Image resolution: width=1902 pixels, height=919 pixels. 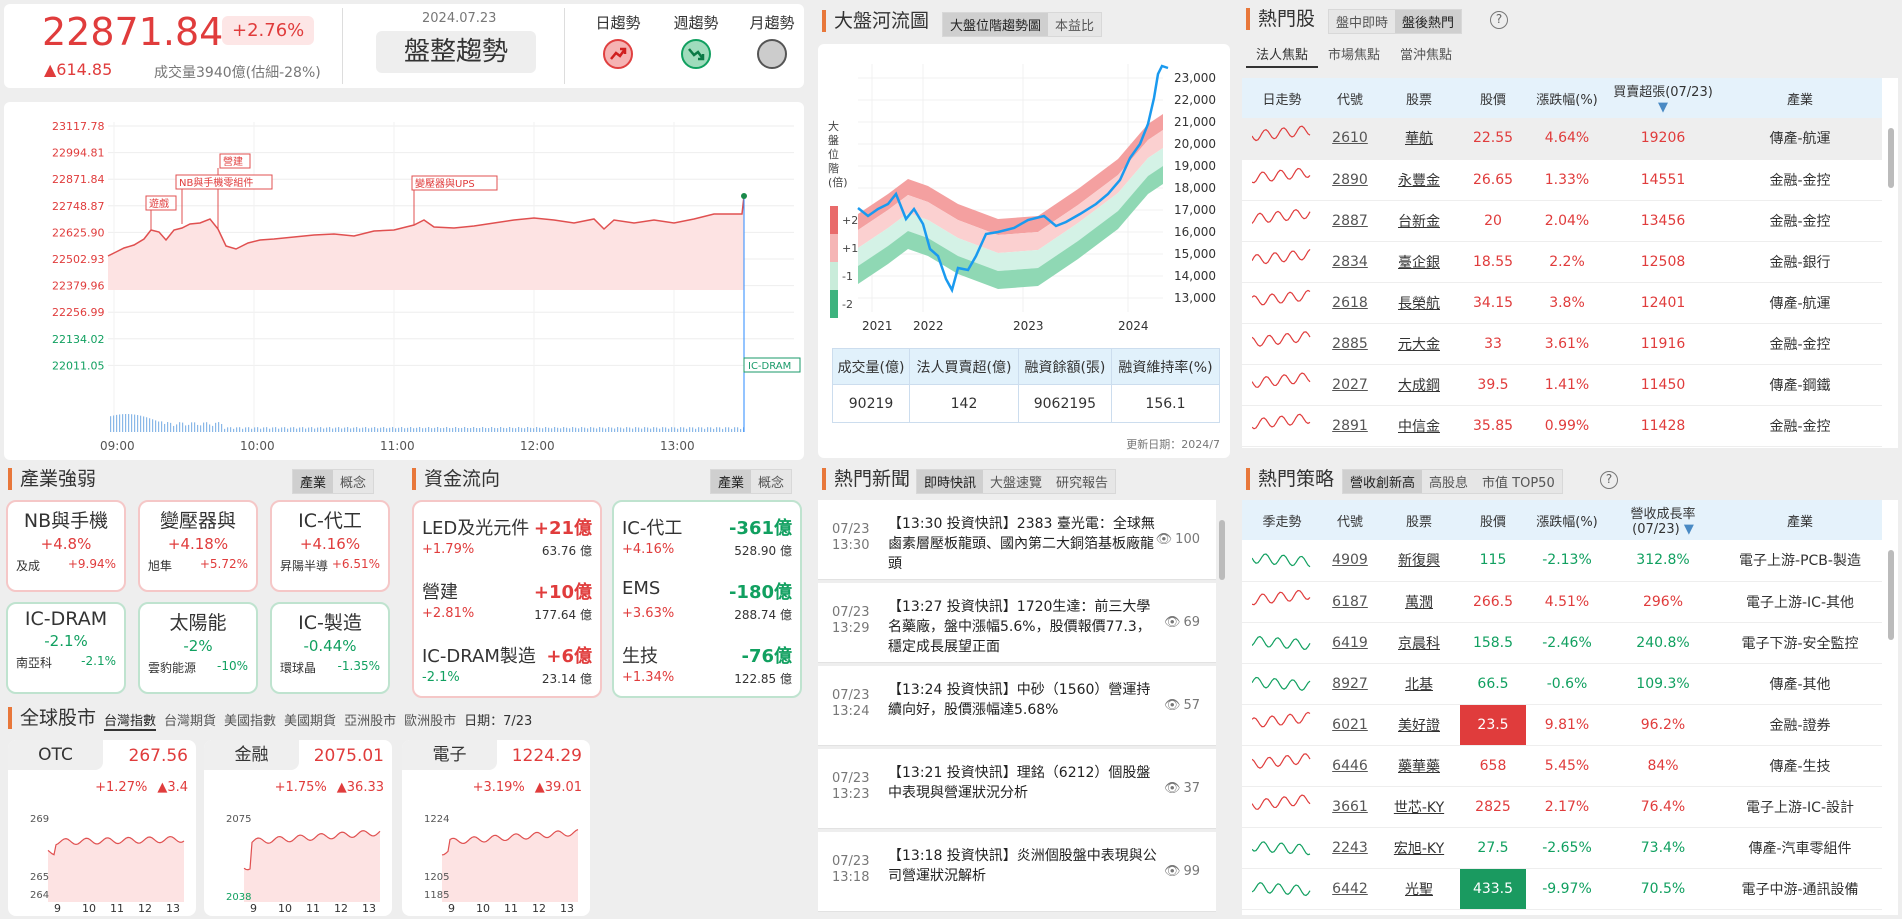 I want to click on code-cell: 2885, so click(x=1350, y=344).